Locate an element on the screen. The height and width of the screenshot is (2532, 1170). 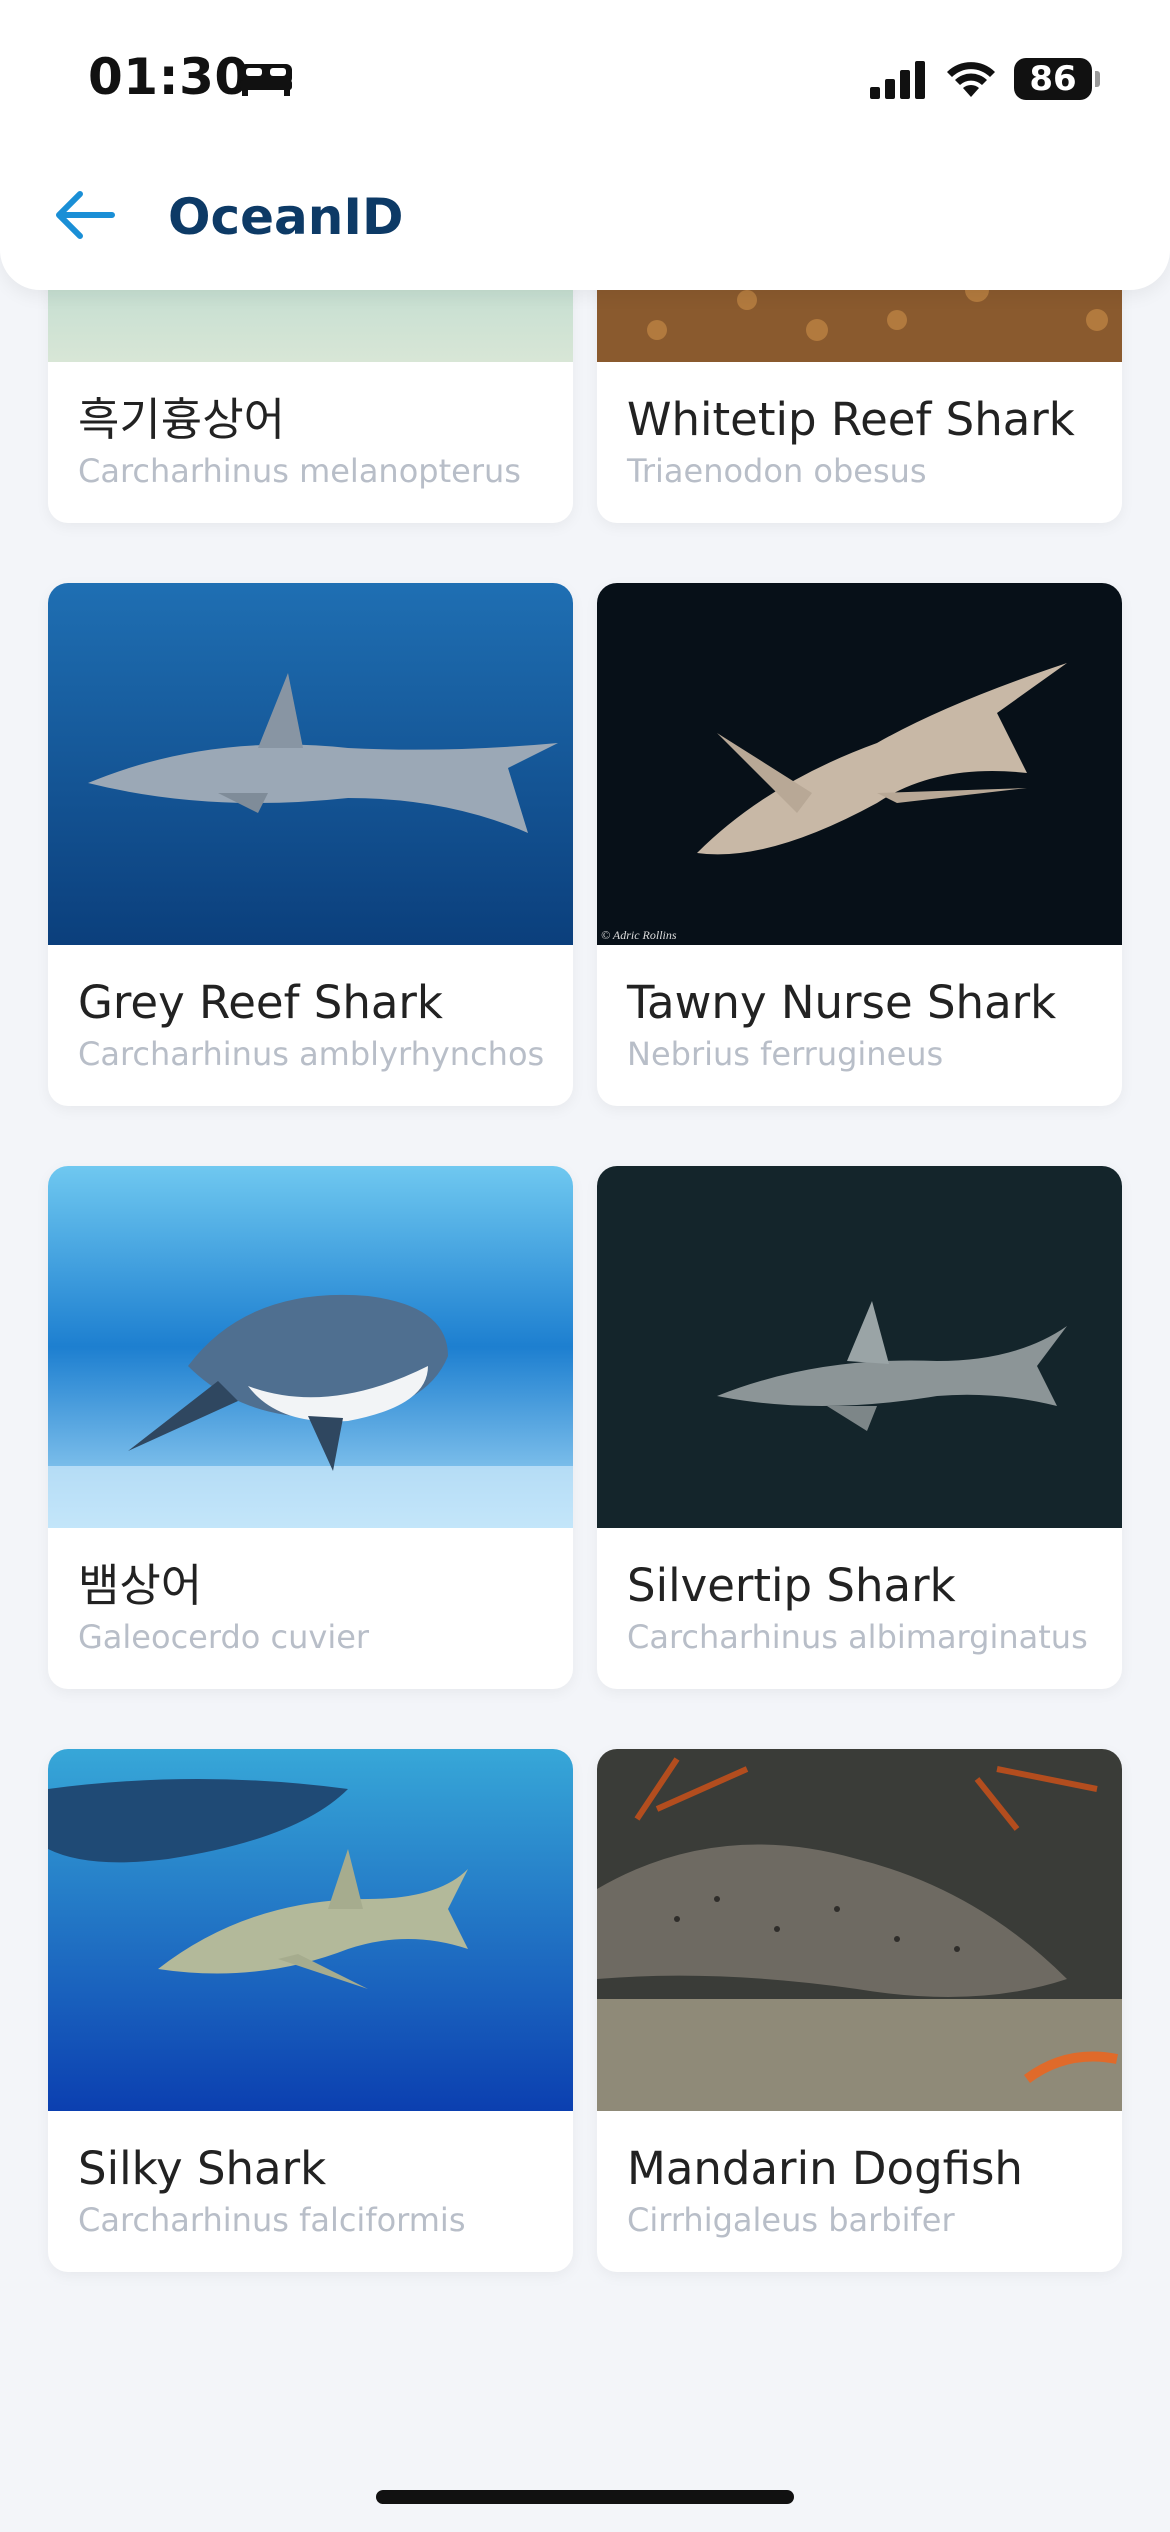
status-time: 01:30 is located at coordinates (169, 77).